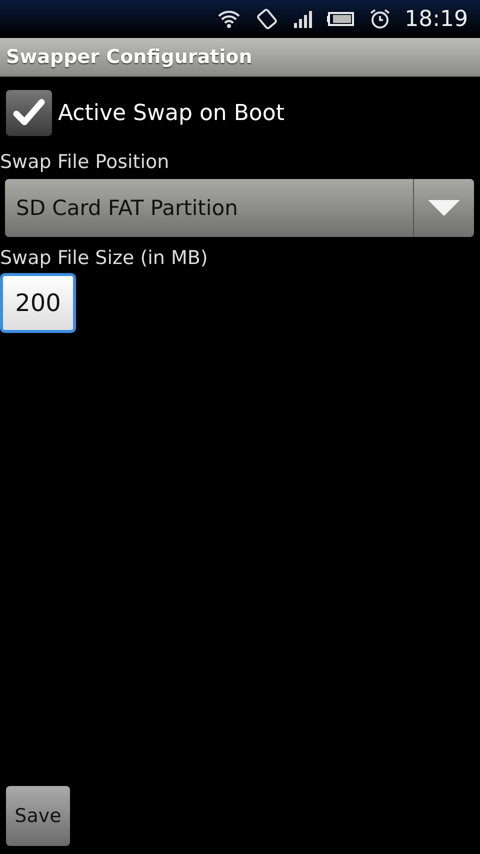 Image resolution: width=480 pixels, height=854 pixels. Describe the element at coordinates (444, 208) in the screenshot. I see `caret-icon` at that location.